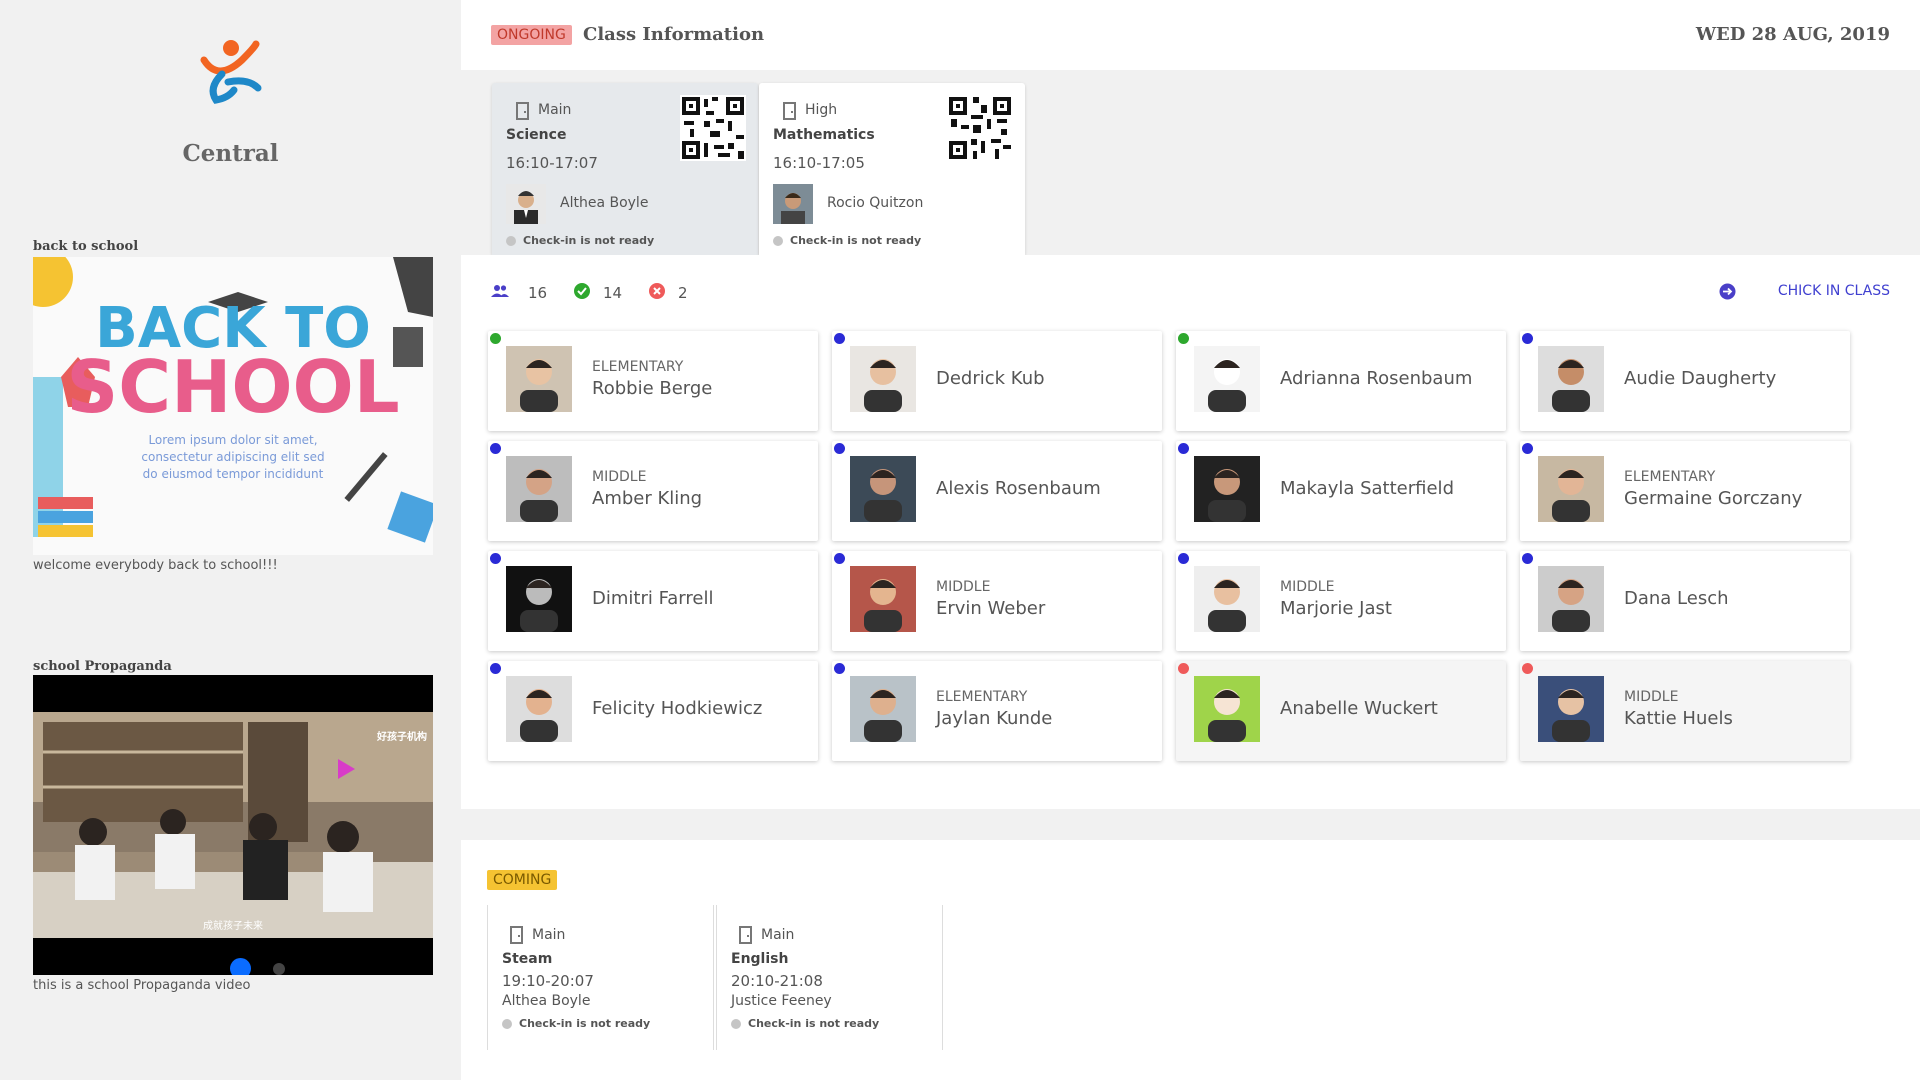 This screenshot has width=1920, height=1080. What do you see at coordinates (230, 153) in the screenshot?
I see `school-name: Central` at bounding box center [230, 153].